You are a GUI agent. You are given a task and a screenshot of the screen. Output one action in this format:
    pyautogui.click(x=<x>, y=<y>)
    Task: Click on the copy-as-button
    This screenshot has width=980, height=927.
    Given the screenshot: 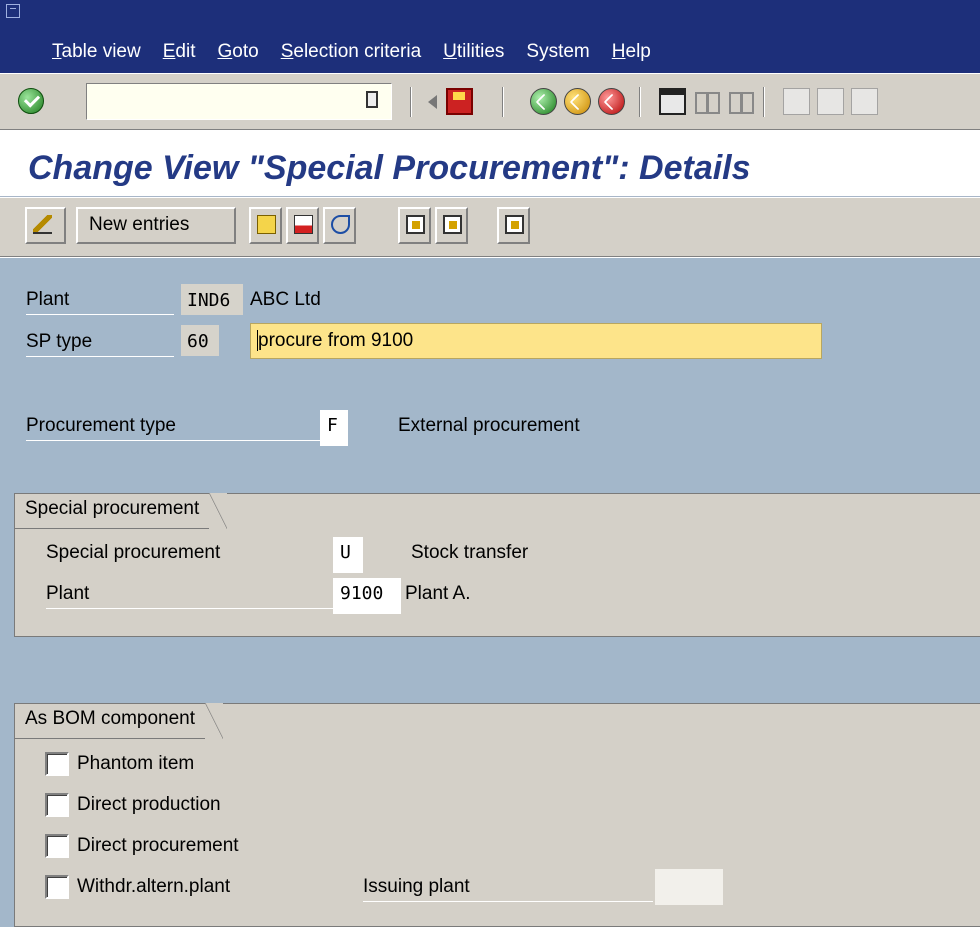 What is the action you would take?
    pyautogui.click(x=265, y=225)
    